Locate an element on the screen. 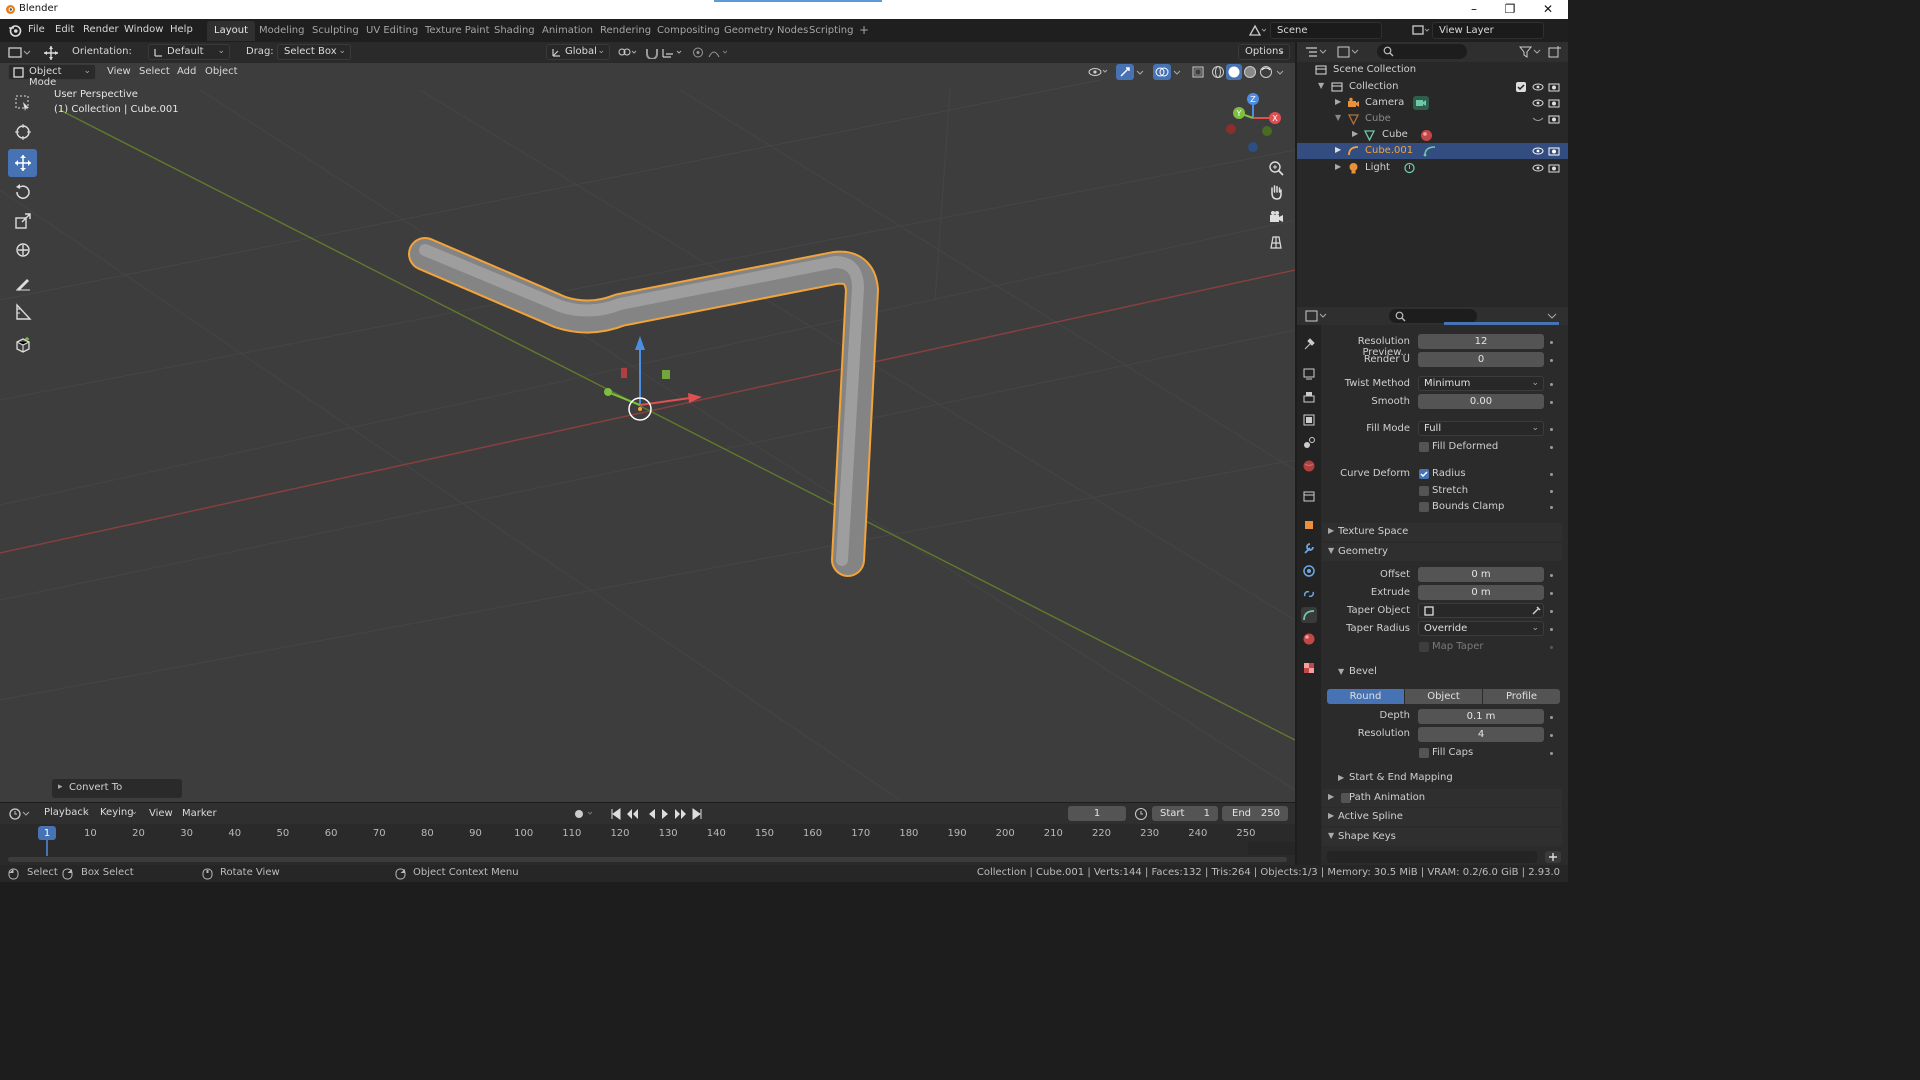  tab-world is located at coordinates (1309, 466).